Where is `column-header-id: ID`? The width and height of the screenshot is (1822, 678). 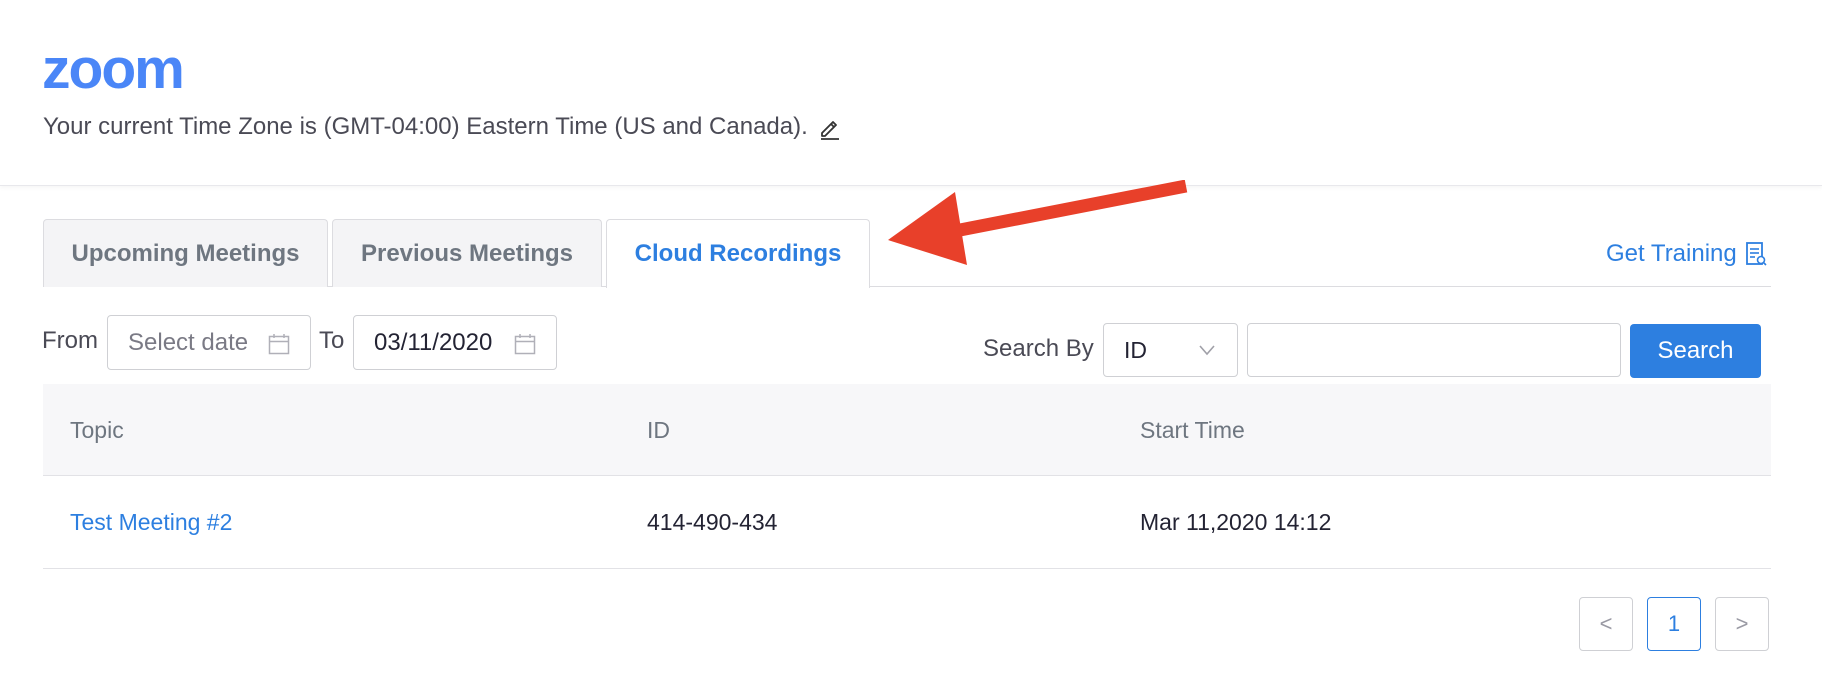
column-header-id: ID is located at coordinates (658, 430).